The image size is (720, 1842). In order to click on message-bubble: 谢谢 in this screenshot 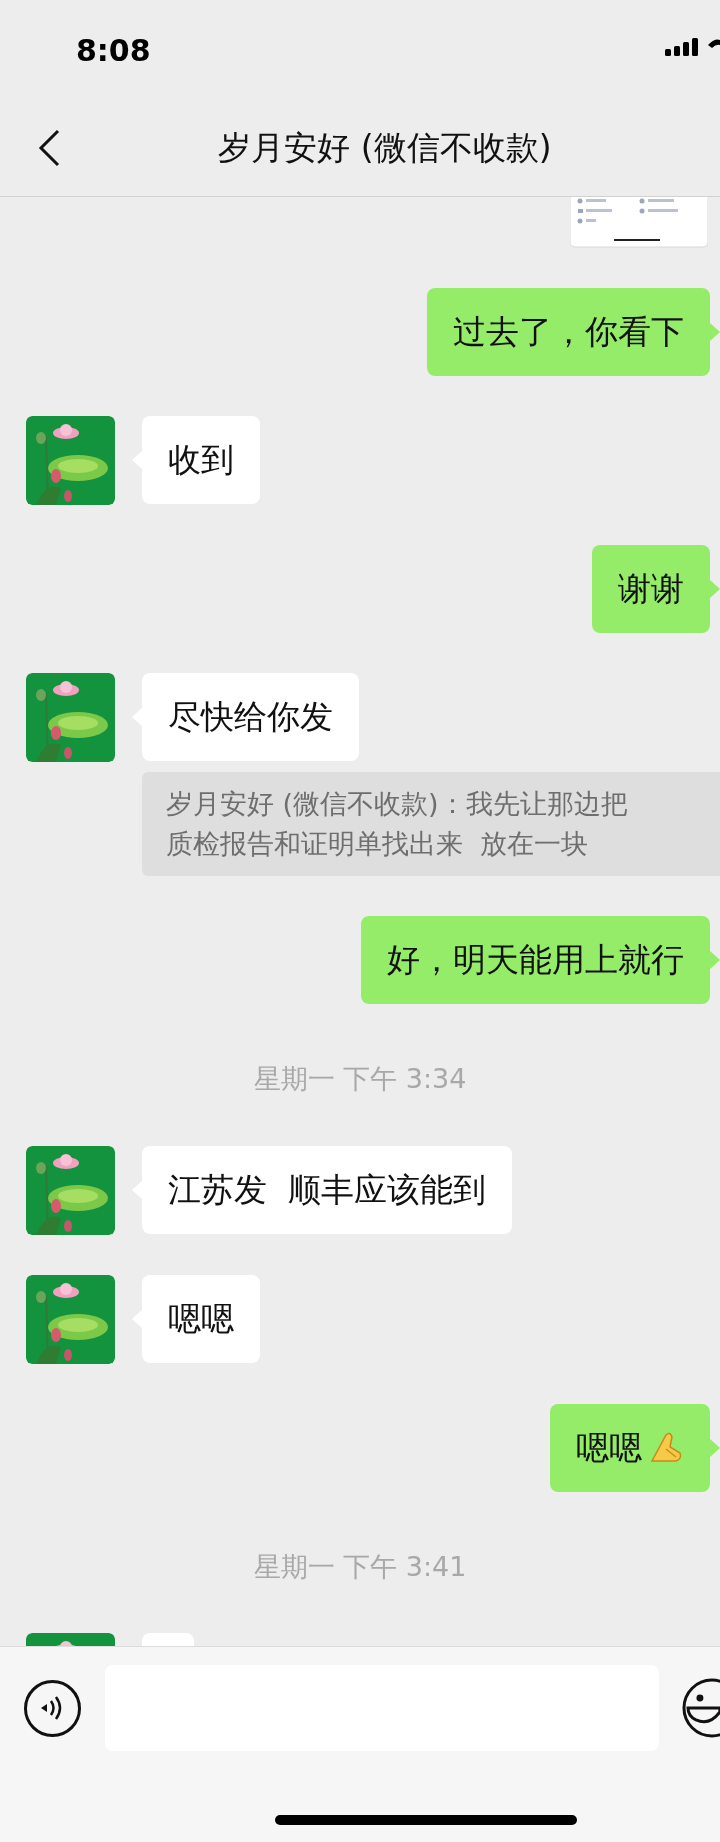, I will do `click(651, 589)`.